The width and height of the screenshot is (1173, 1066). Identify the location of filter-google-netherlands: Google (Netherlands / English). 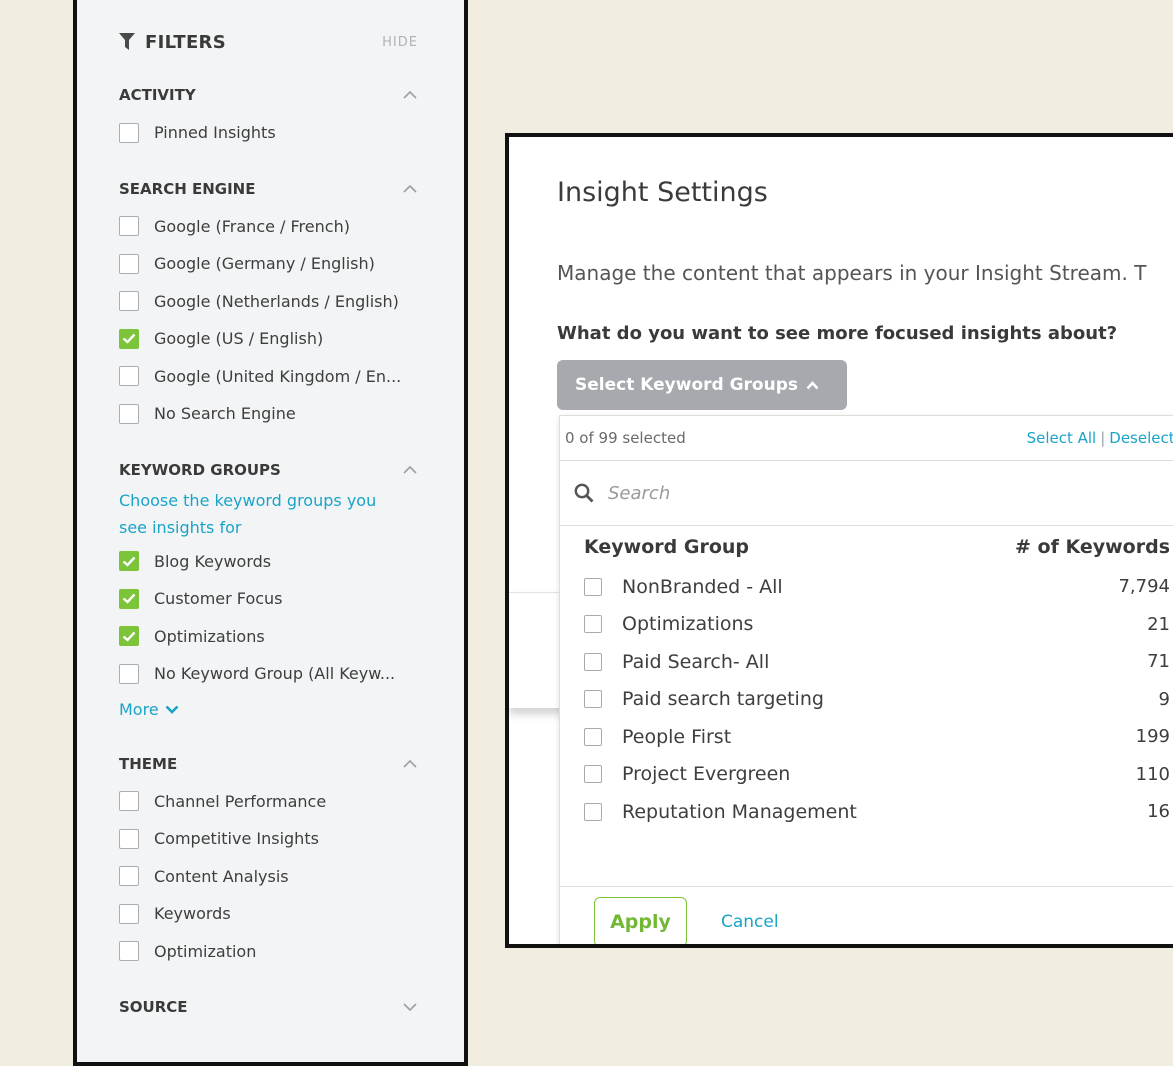
(268, 302).